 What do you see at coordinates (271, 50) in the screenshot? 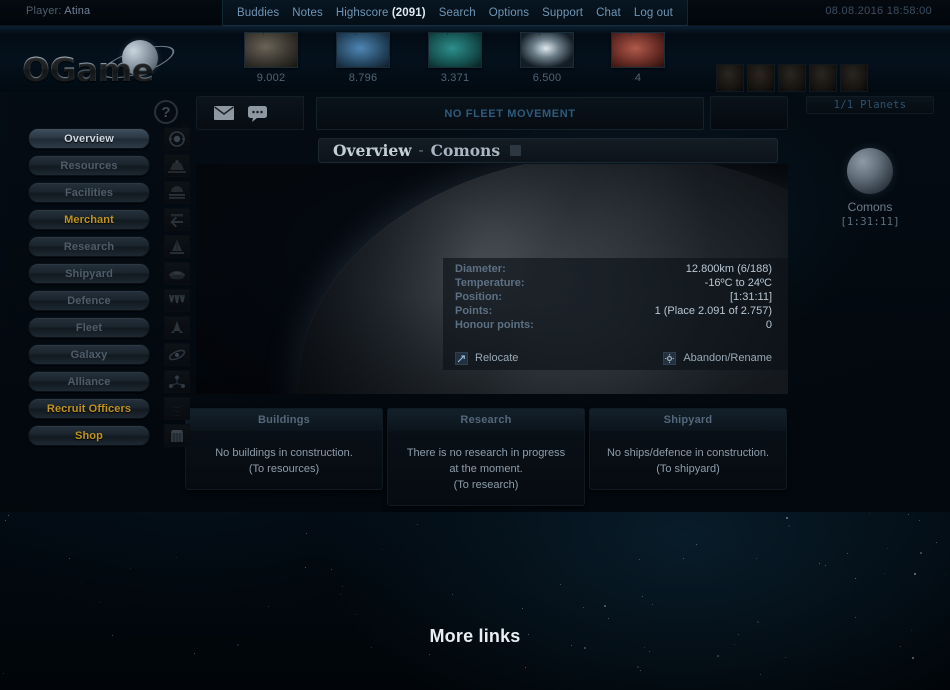
I see `metal-icon` at bounding box center [271, 50].